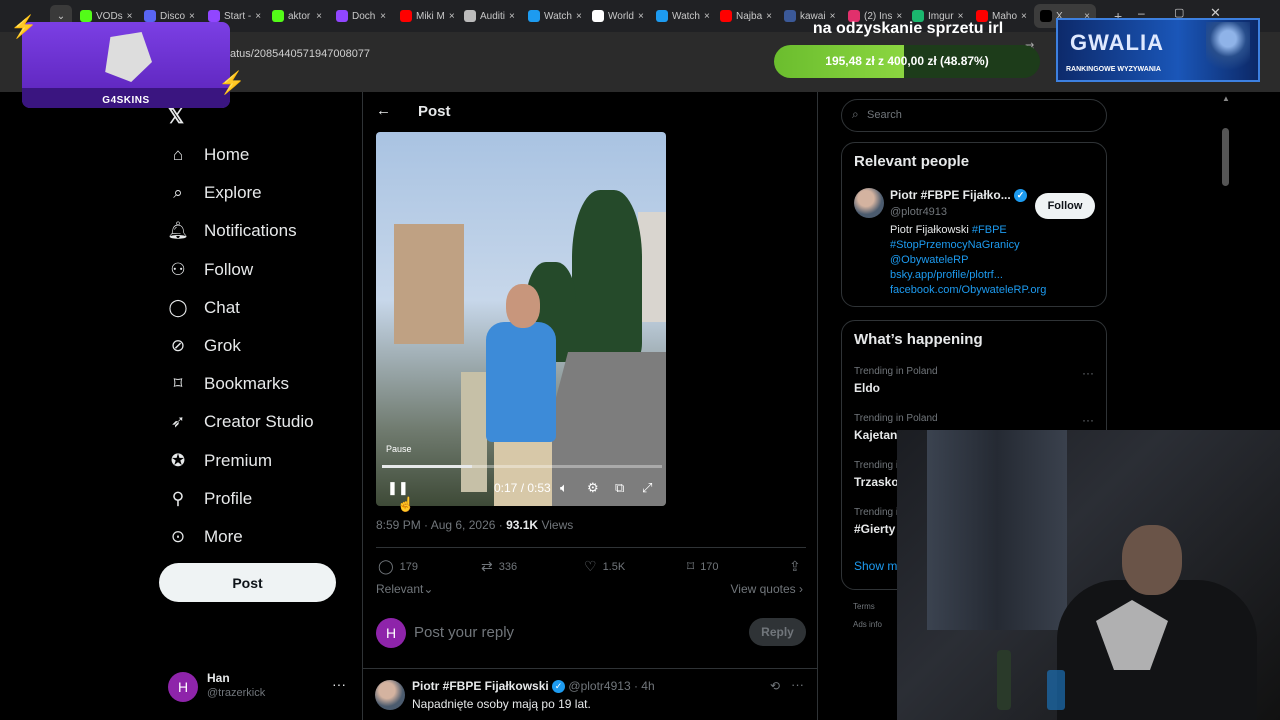 The height and width of the screenshot is (720, 1280). I want to click on url-field: 913/status/2085440571947008077, so click(500, 54).